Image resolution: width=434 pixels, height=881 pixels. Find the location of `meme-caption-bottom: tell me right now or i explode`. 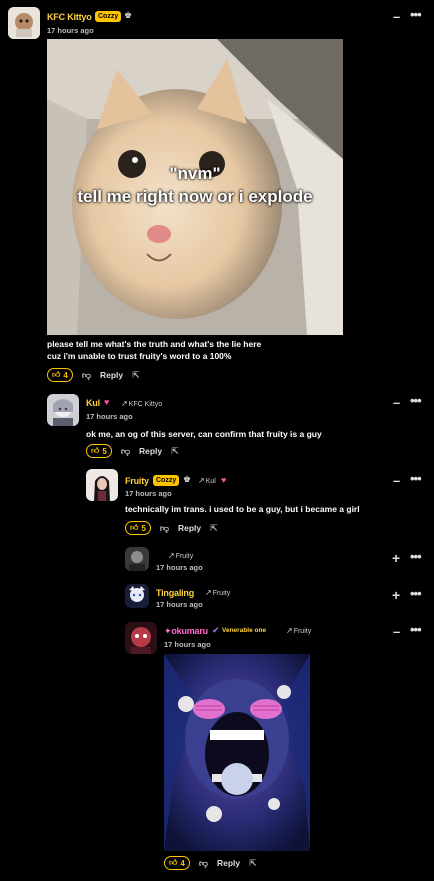

meme-caption-bottom: tell me right now or i explode is located at coordinates (195, 196).